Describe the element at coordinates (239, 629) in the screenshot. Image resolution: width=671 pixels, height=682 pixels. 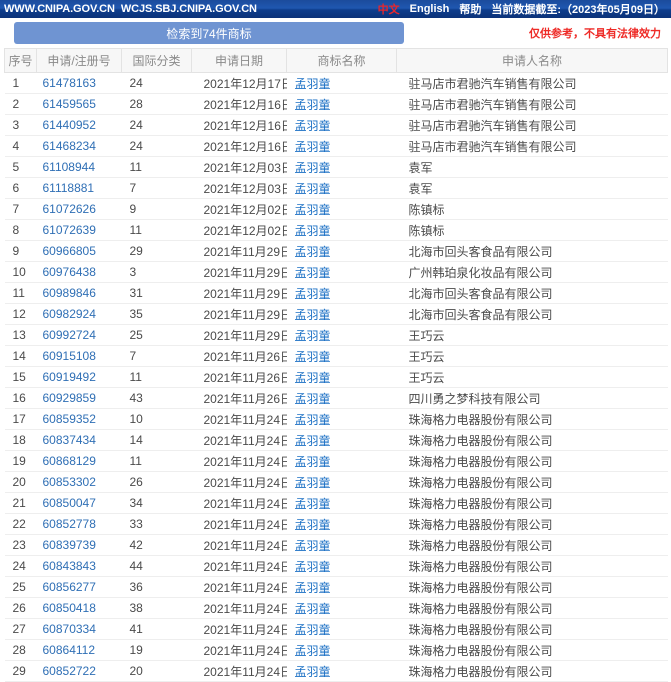
I see `cell-application-date: 2021年11月24日` at that location.